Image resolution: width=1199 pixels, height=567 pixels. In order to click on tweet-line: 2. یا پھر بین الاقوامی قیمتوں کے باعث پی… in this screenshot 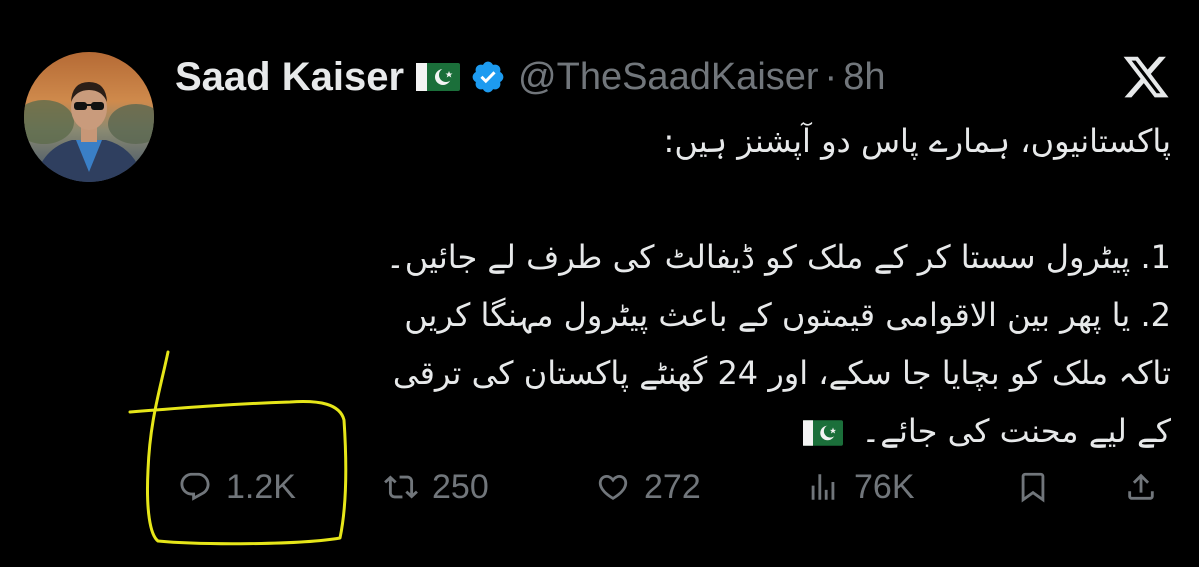, I will do `click(787, 315)`.